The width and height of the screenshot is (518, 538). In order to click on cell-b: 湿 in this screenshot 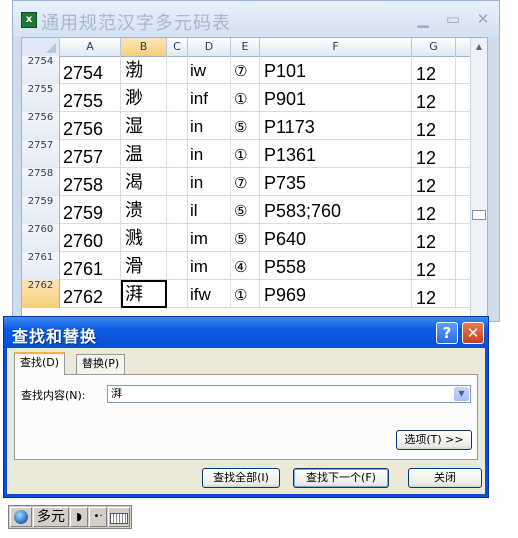, I will do `click(144, 126)`.